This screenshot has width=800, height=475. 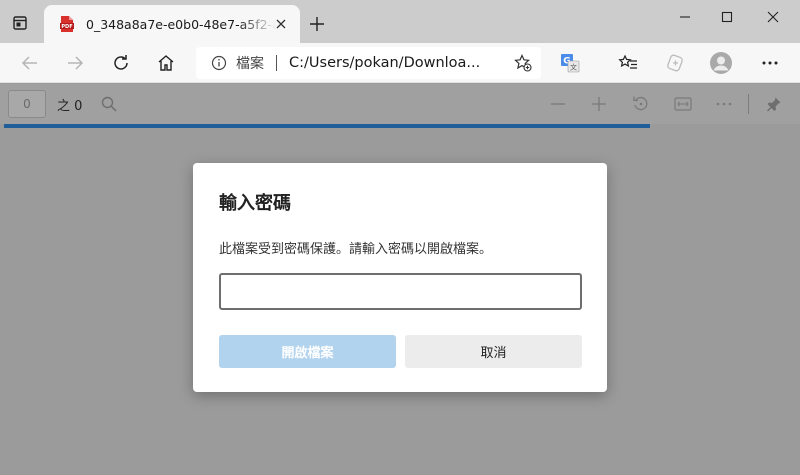 What do you see at coordinates (356, 249) in the screenshot?
I see `dialog-message: 此檔案受到密碼保護。請輸入密碼以開啟檔案。` at bounding box center [356, 249].